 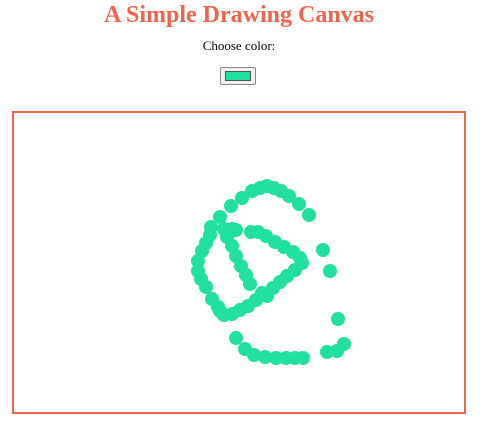 I want to click on color-picker, so click(x=238, y=76).